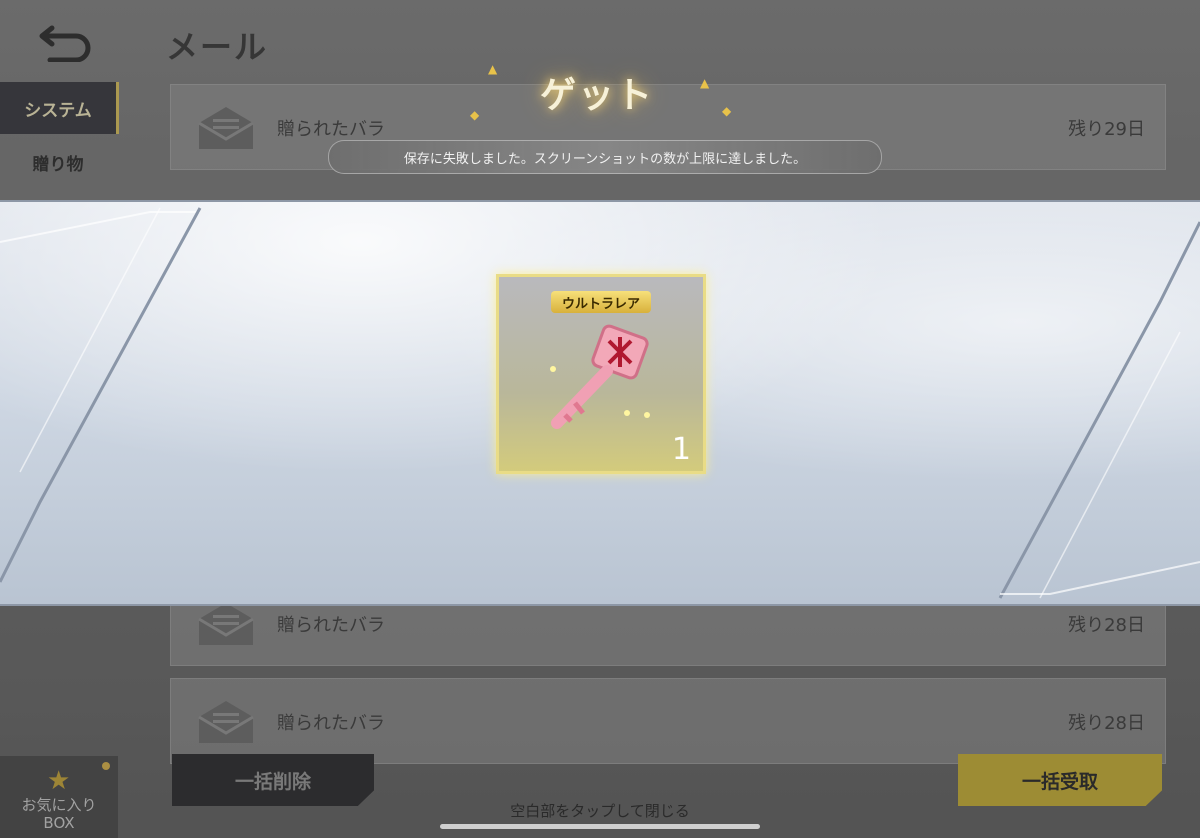 The image size is (1200, 838). I want to click on tap-to-close-hint: 空白部をタップして閉じる, so click(600, 811).